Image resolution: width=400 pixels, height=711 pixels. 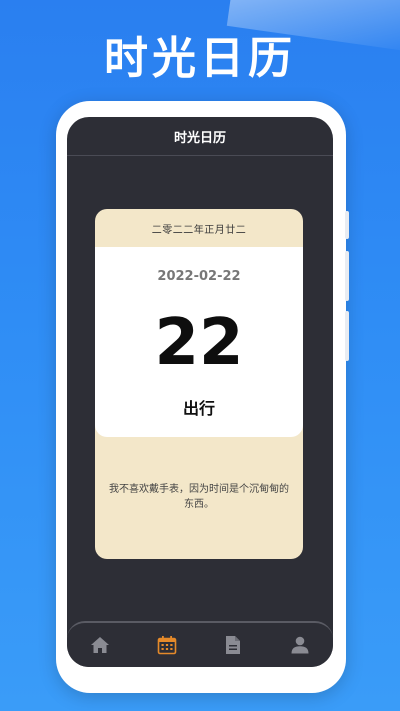 I want to click on day-advice: 出行, so click(x=198, y=408).